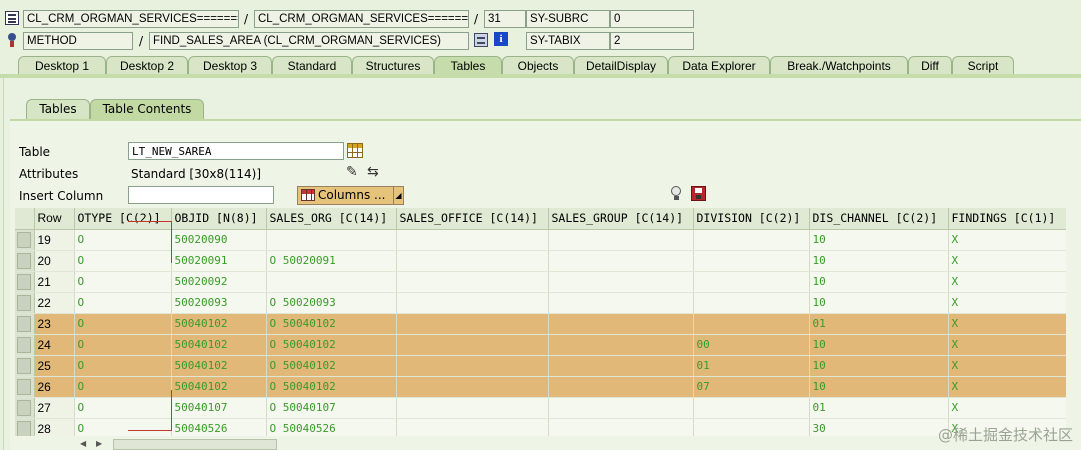 The width and height of the screenshot is (1081, 450). Describe the element at coordinates (219, 219) in the screenshot. I see `column-header: OBJID [N(8)]` at that location.